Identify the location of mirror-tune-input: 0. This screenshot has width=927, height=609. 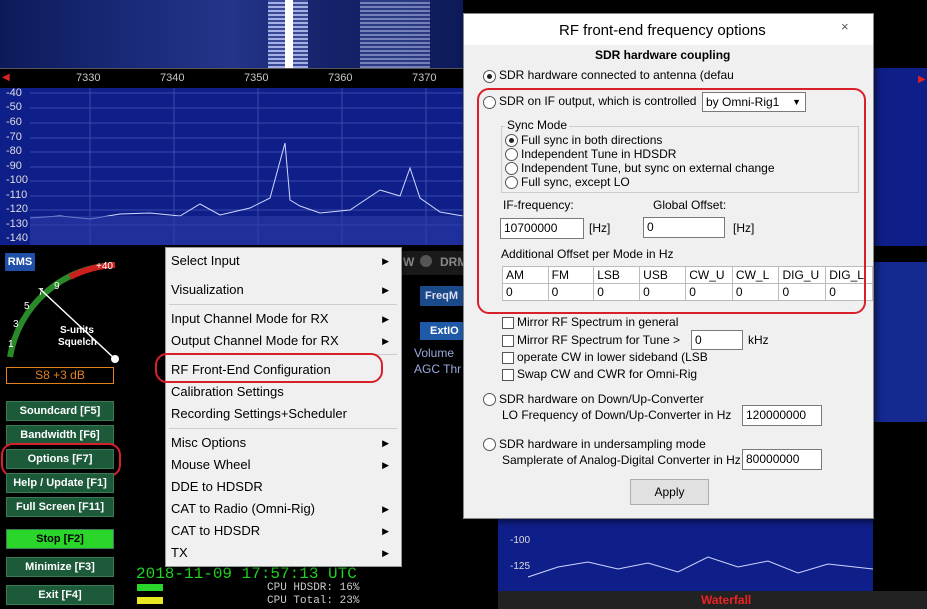
(717, 340).